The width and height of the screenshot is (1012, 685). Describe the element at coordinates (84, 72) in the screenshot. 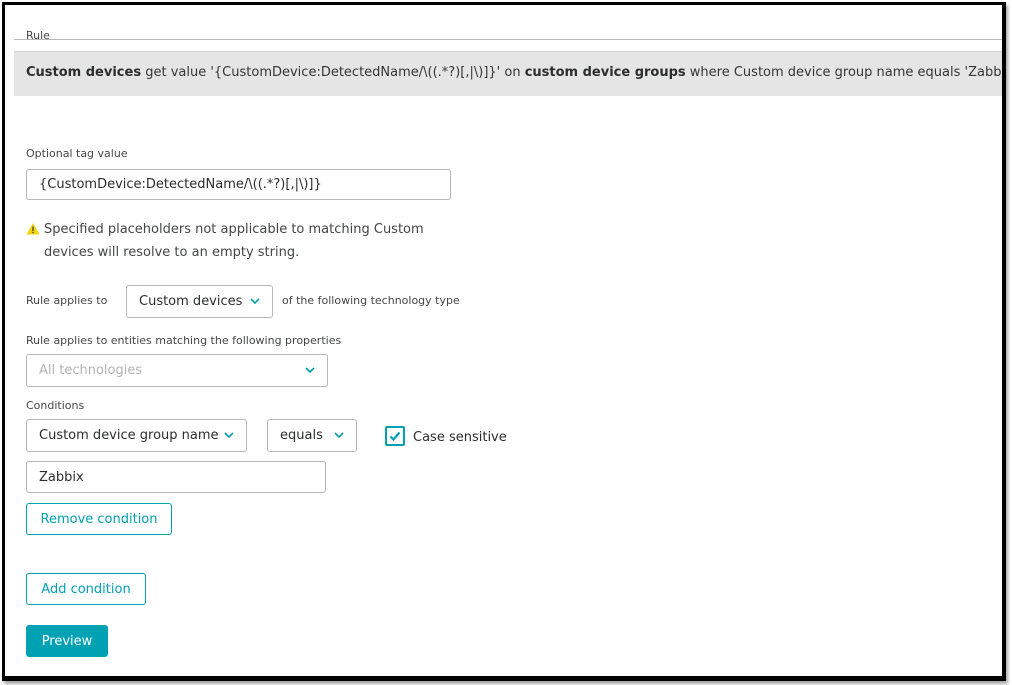

I see `summary-entity: Custom devices` at that location.